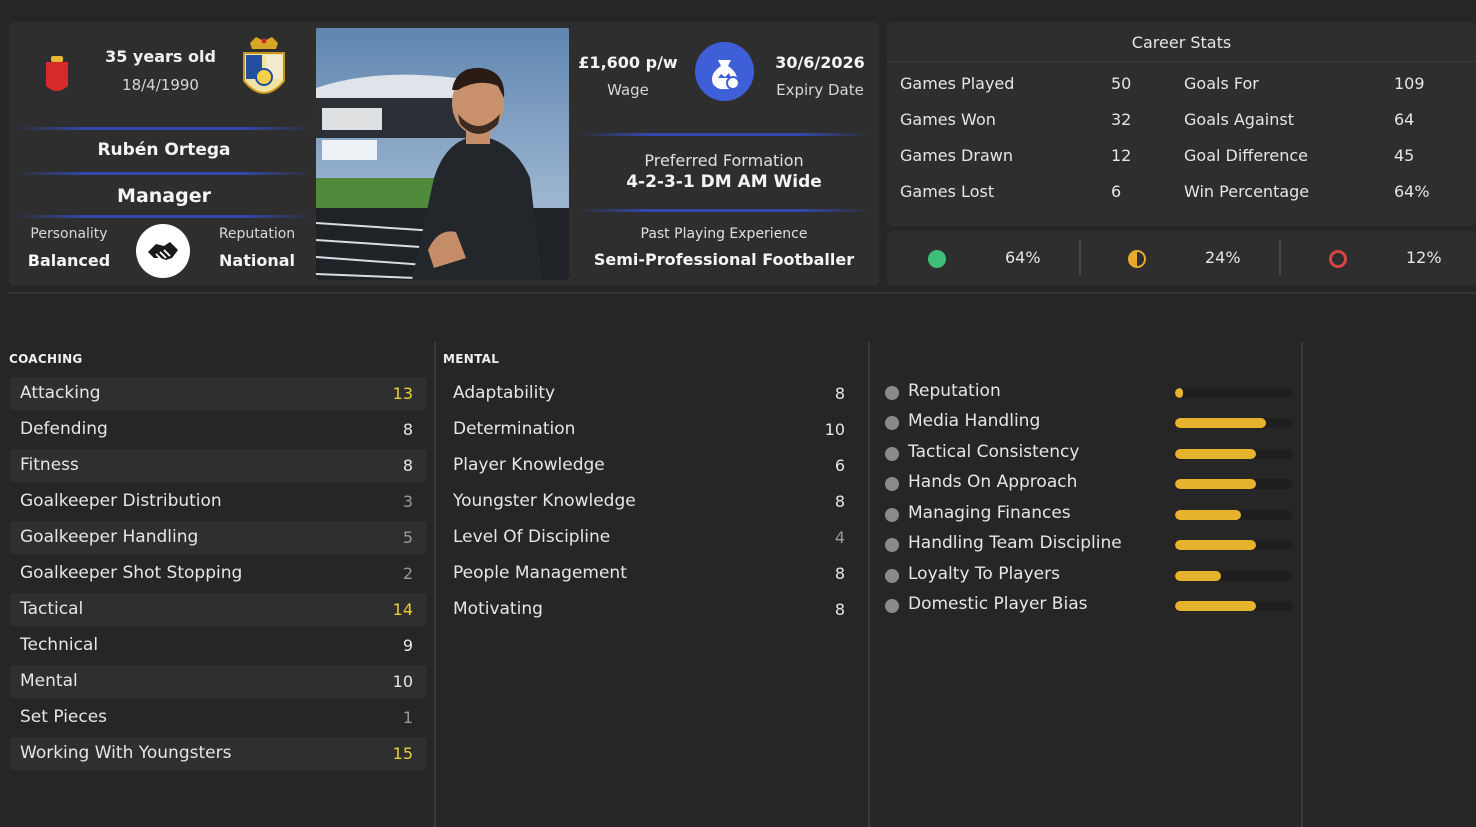 The image size is (1476, 827). What do you see at coordinates (218, 645) in the screenshot?
I see `attribute-row-technical: Technical 9` at bounding box center [218, 645].